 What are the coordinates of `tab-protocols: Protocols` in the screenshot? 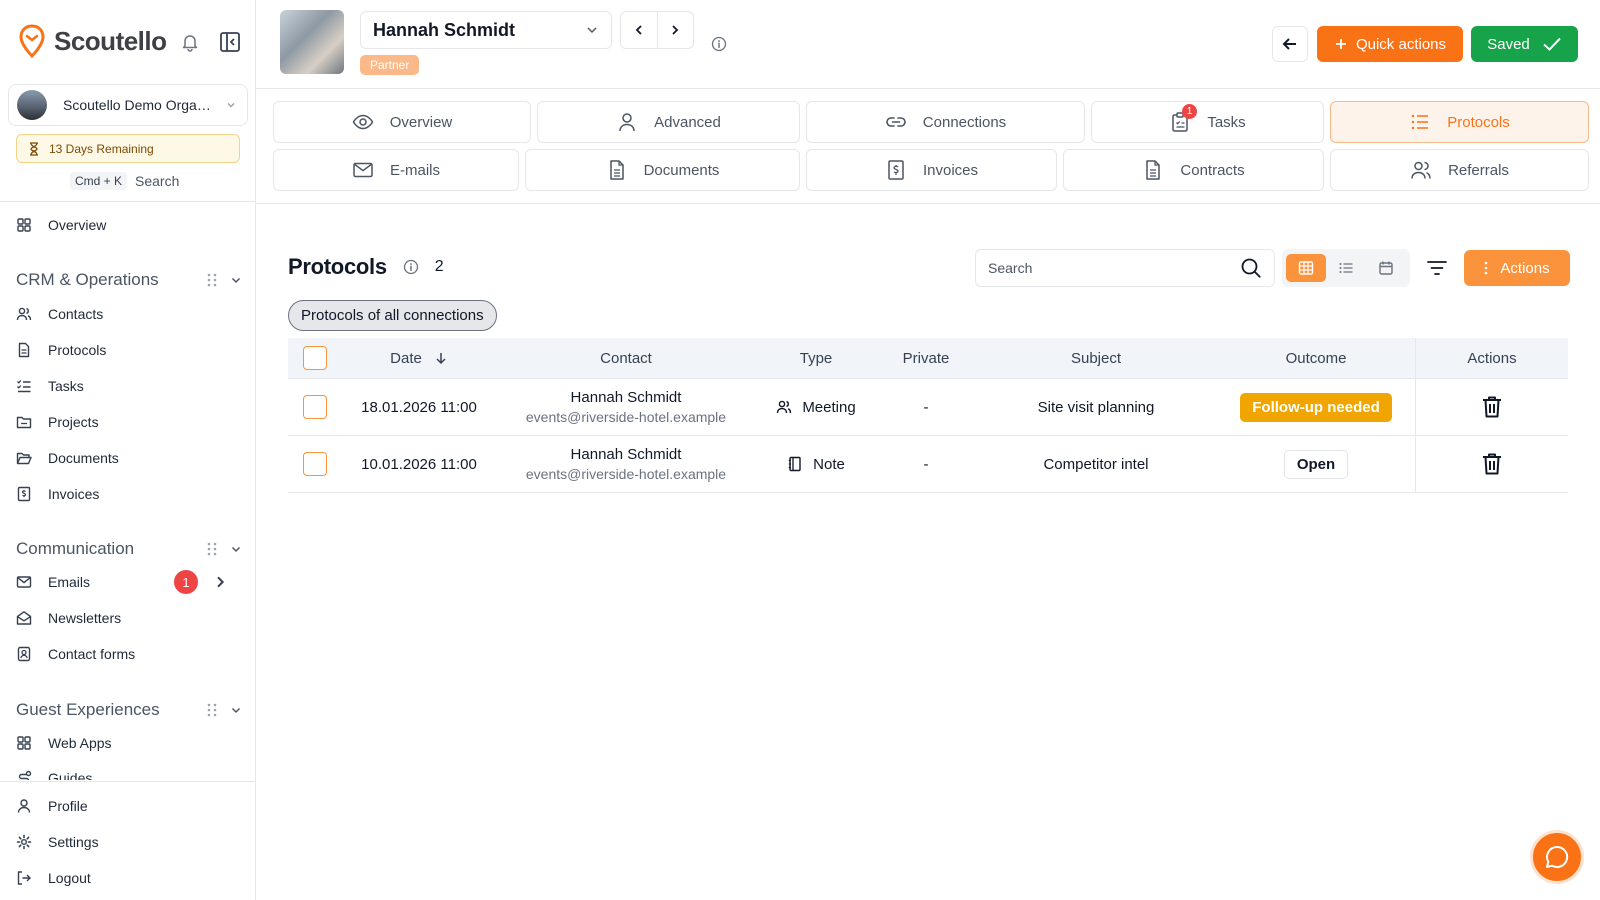 It's located at (1459, 122).